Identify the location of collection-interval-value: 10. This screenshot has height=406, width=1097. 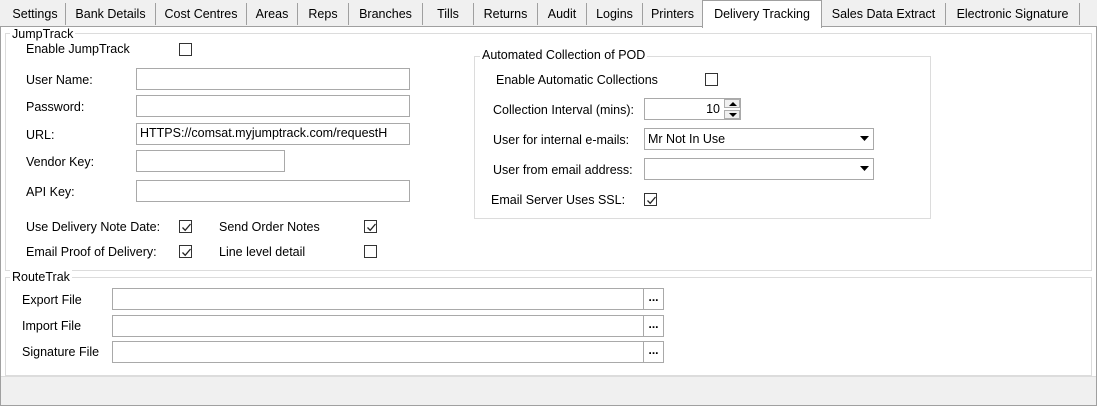
(713, 109).